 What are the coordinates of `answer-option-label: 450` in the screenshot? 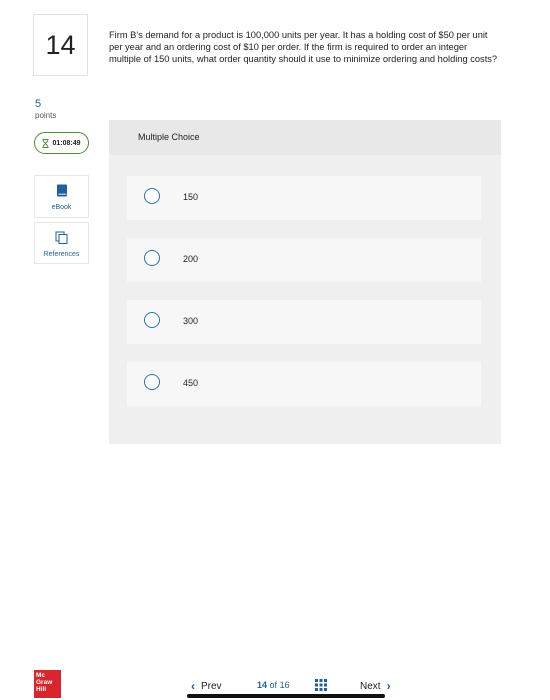 It's located at (191, 383).